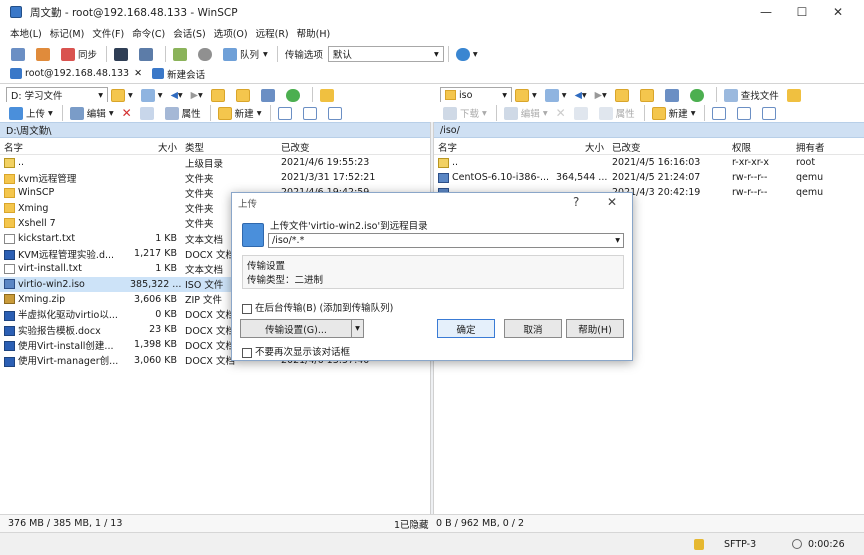  I want to click on menu-mark: 标记(M), so click(67, 33).